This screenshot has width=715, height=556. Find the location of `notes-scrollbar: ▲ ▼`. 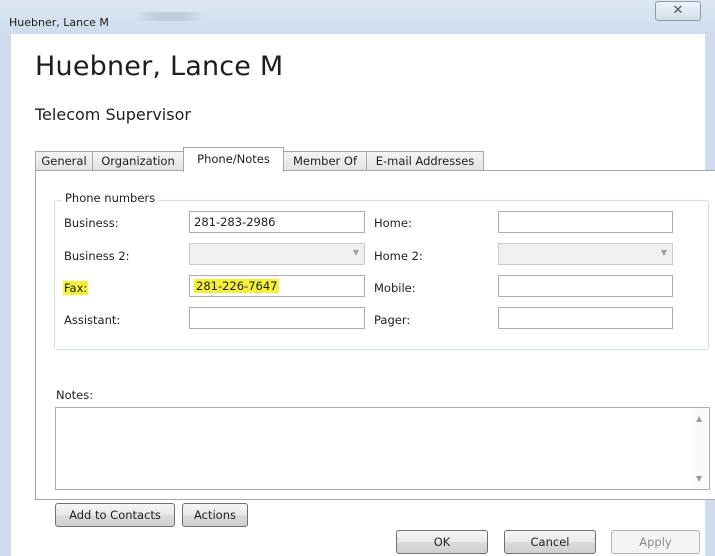

notes-scrollbar: ▲ ▼ is located at coordinates (700, 448).